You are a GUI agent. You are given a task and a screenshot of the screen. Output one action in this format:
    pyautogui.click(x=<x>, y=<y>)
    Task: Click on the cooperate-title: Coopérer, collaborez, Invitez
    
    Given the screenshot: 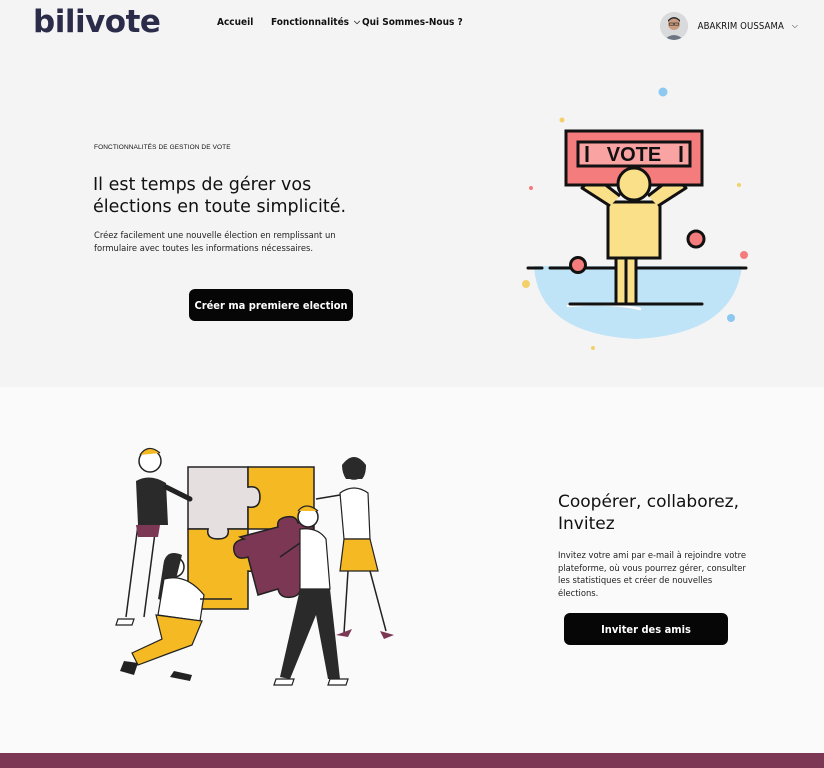 What is the action you would take?
    pyautogui.click(x=648, y=513)
    